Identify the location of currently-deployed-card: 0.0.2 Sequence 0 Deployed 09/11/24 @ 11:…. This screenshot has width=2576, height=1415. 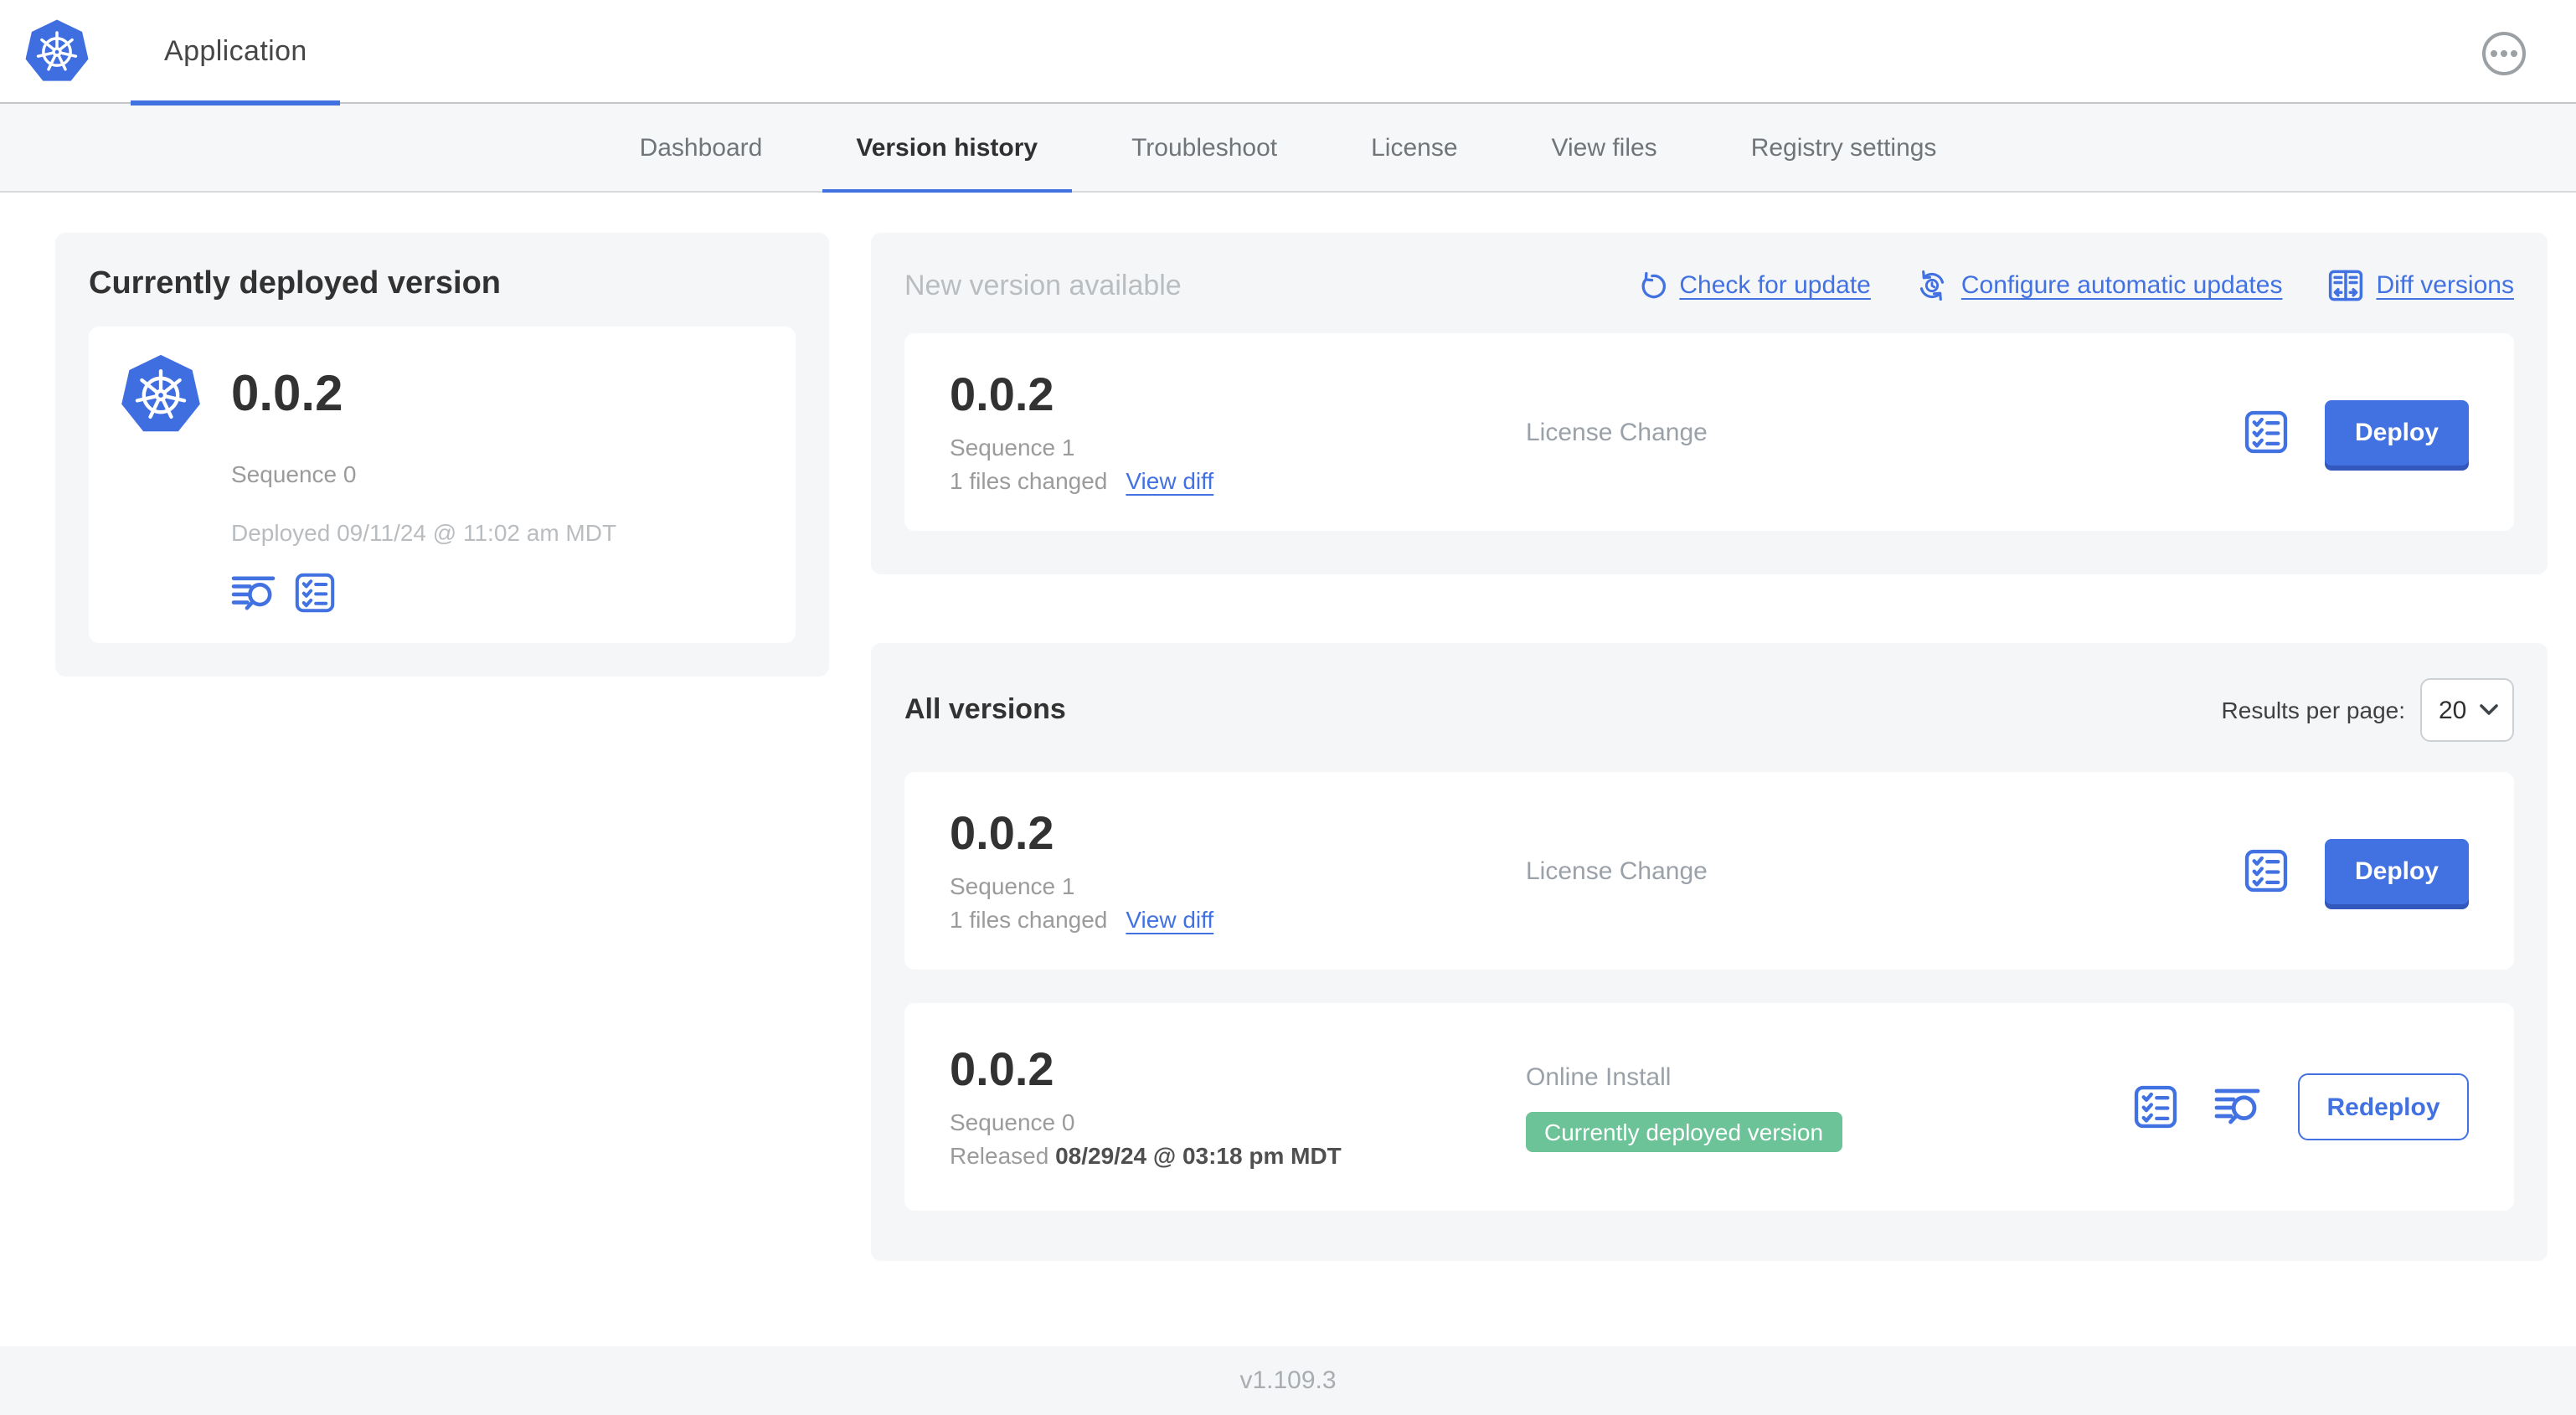
(442, 485).